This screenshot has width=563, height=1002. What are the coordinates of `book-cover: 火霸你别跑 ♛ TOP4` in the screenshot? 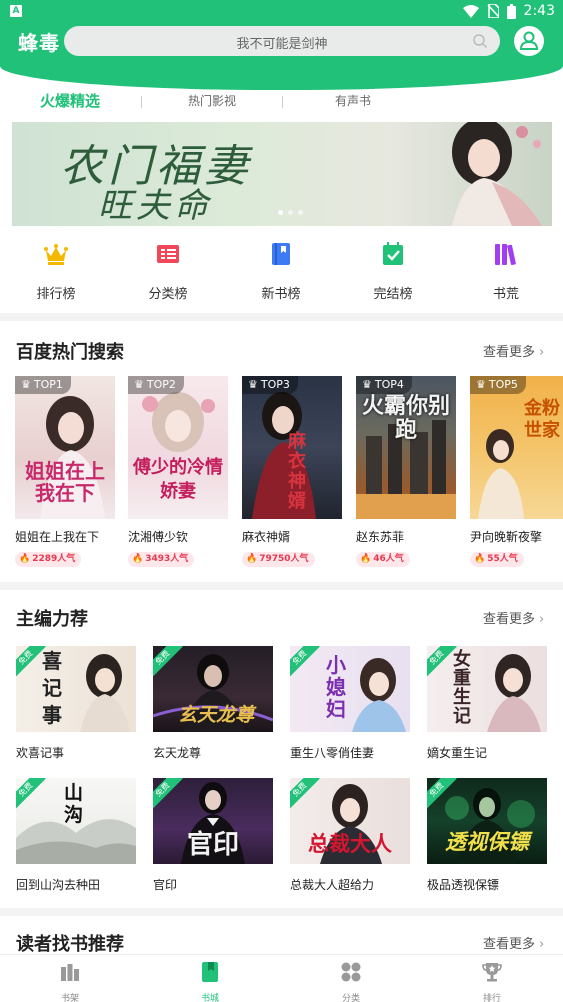 It's located at (406, 447).